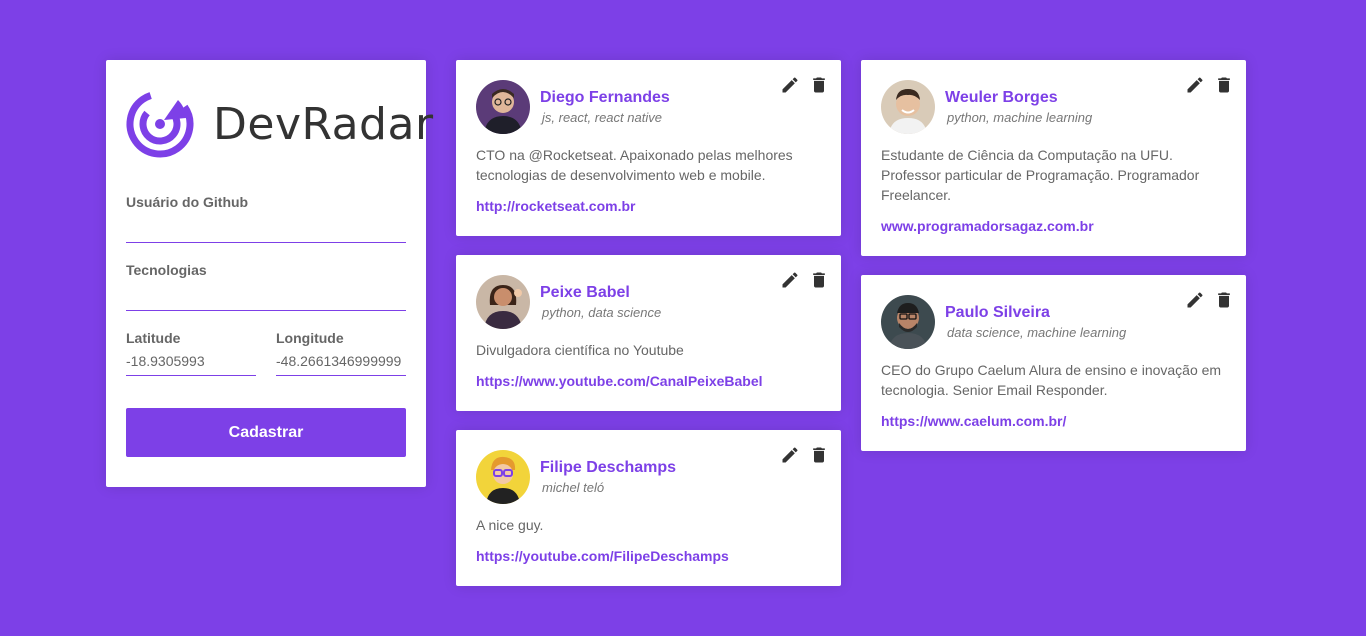 The height and width of the screenshot is (636, 1366). What do you see at coordinates (987, 226) in the screenshot?
I see `dev-link: www.programadorsagaz.com.br` at bounding box center [987, 226].